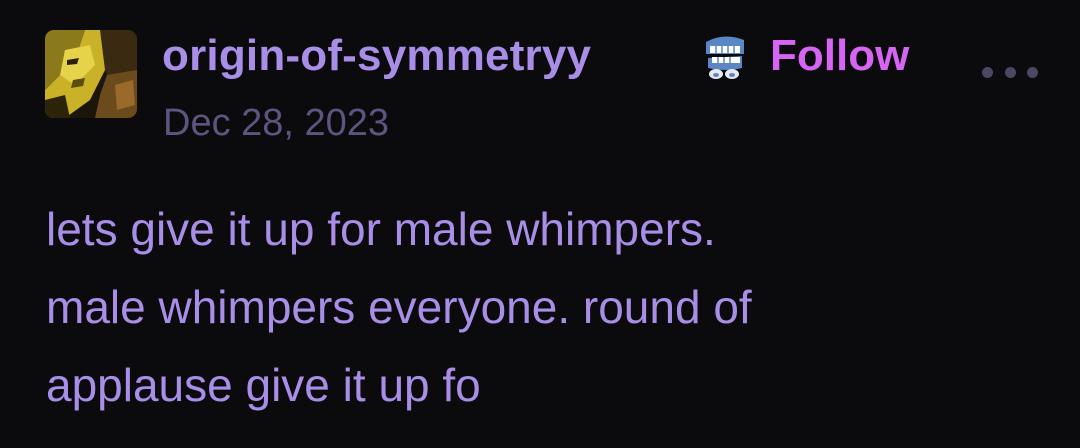 This screenshot has height=448, width=1080. I want to click on username-link: origin-of-symmetryy, so click(376, 56).